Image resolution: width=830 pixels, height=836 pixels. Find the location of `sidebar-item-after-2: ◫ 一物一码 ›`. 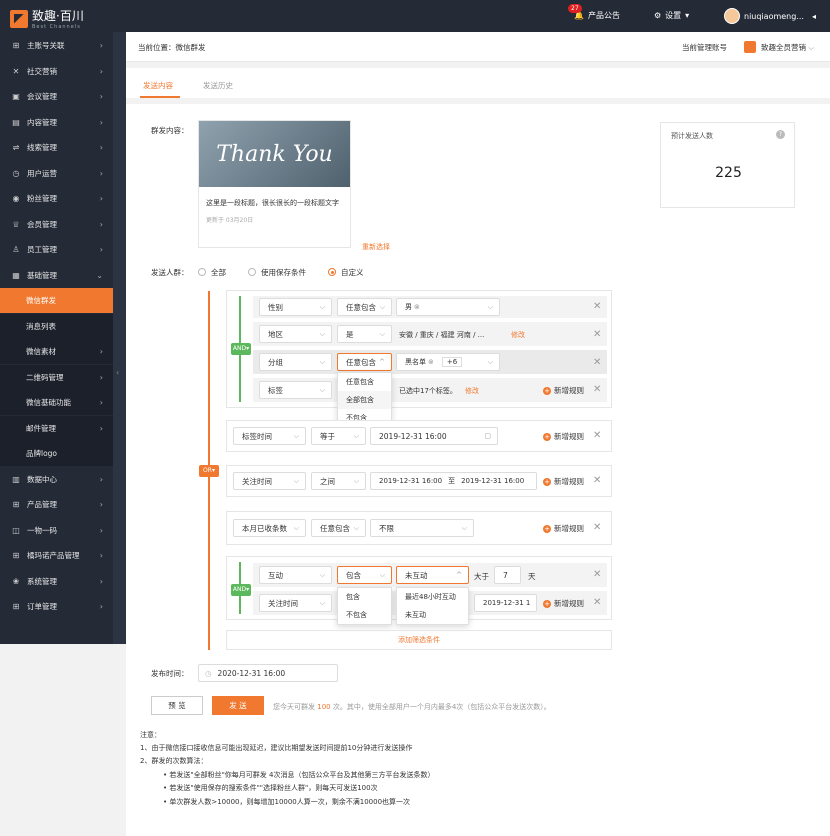

sidebar-item-after-2: ◫ 一物一码 › is located at coordinates (56, 530).